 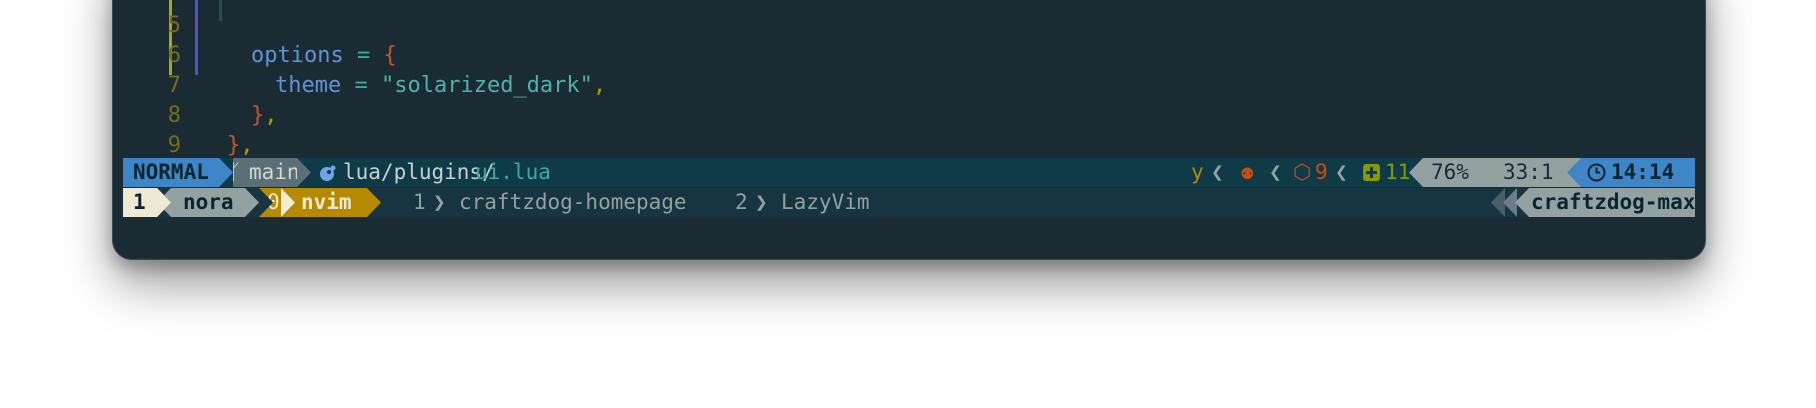 What do you see at coordinates (208, 202) in the screenshot?
I see `session-name: nora` at bounding box center [208, 202].